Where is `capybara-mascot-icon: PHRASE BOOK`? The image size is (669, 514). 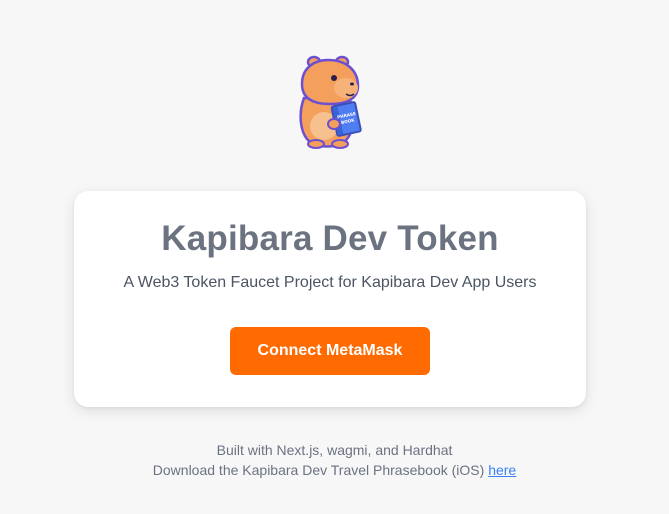 capybara-mascot-icon: PHRASE BOOK is located at coordinates (330, 102).